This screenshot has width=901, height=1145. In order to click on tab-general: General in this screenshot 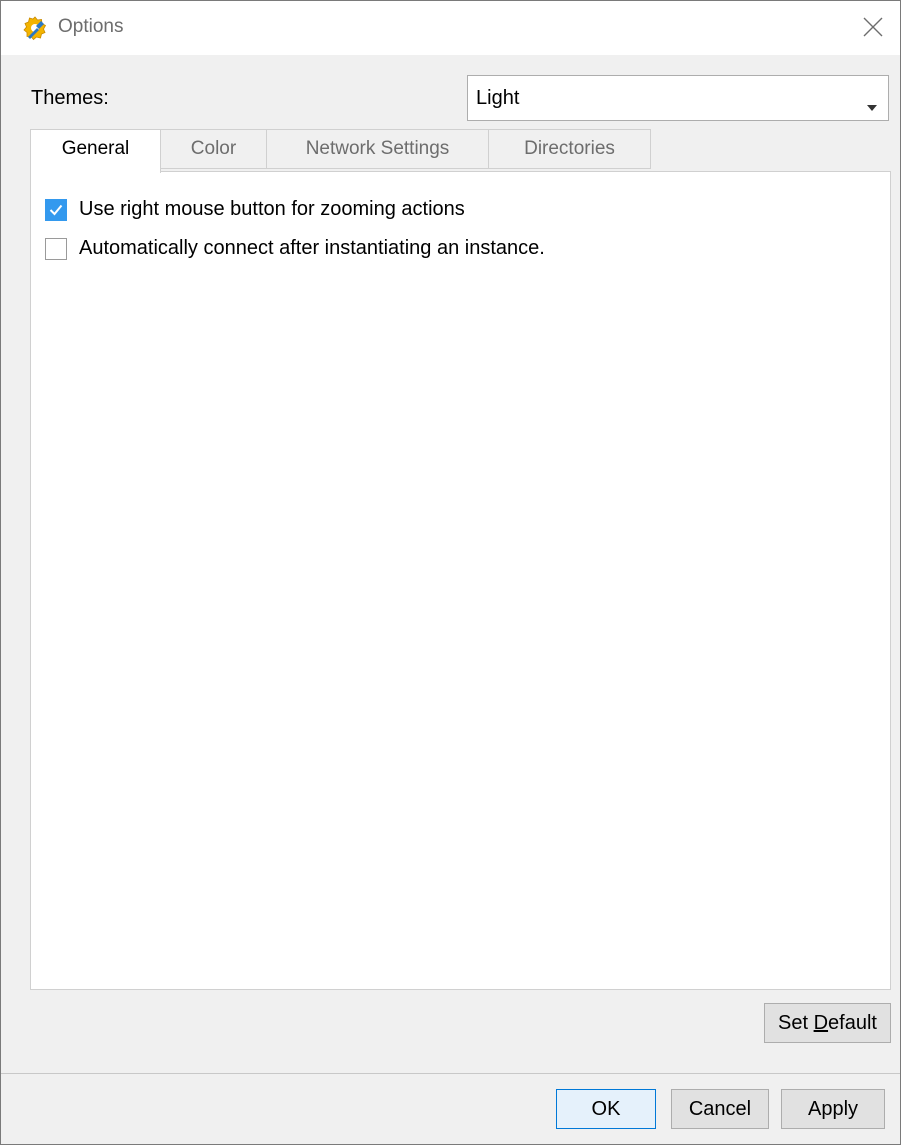, I will do `click(95, 151)`.